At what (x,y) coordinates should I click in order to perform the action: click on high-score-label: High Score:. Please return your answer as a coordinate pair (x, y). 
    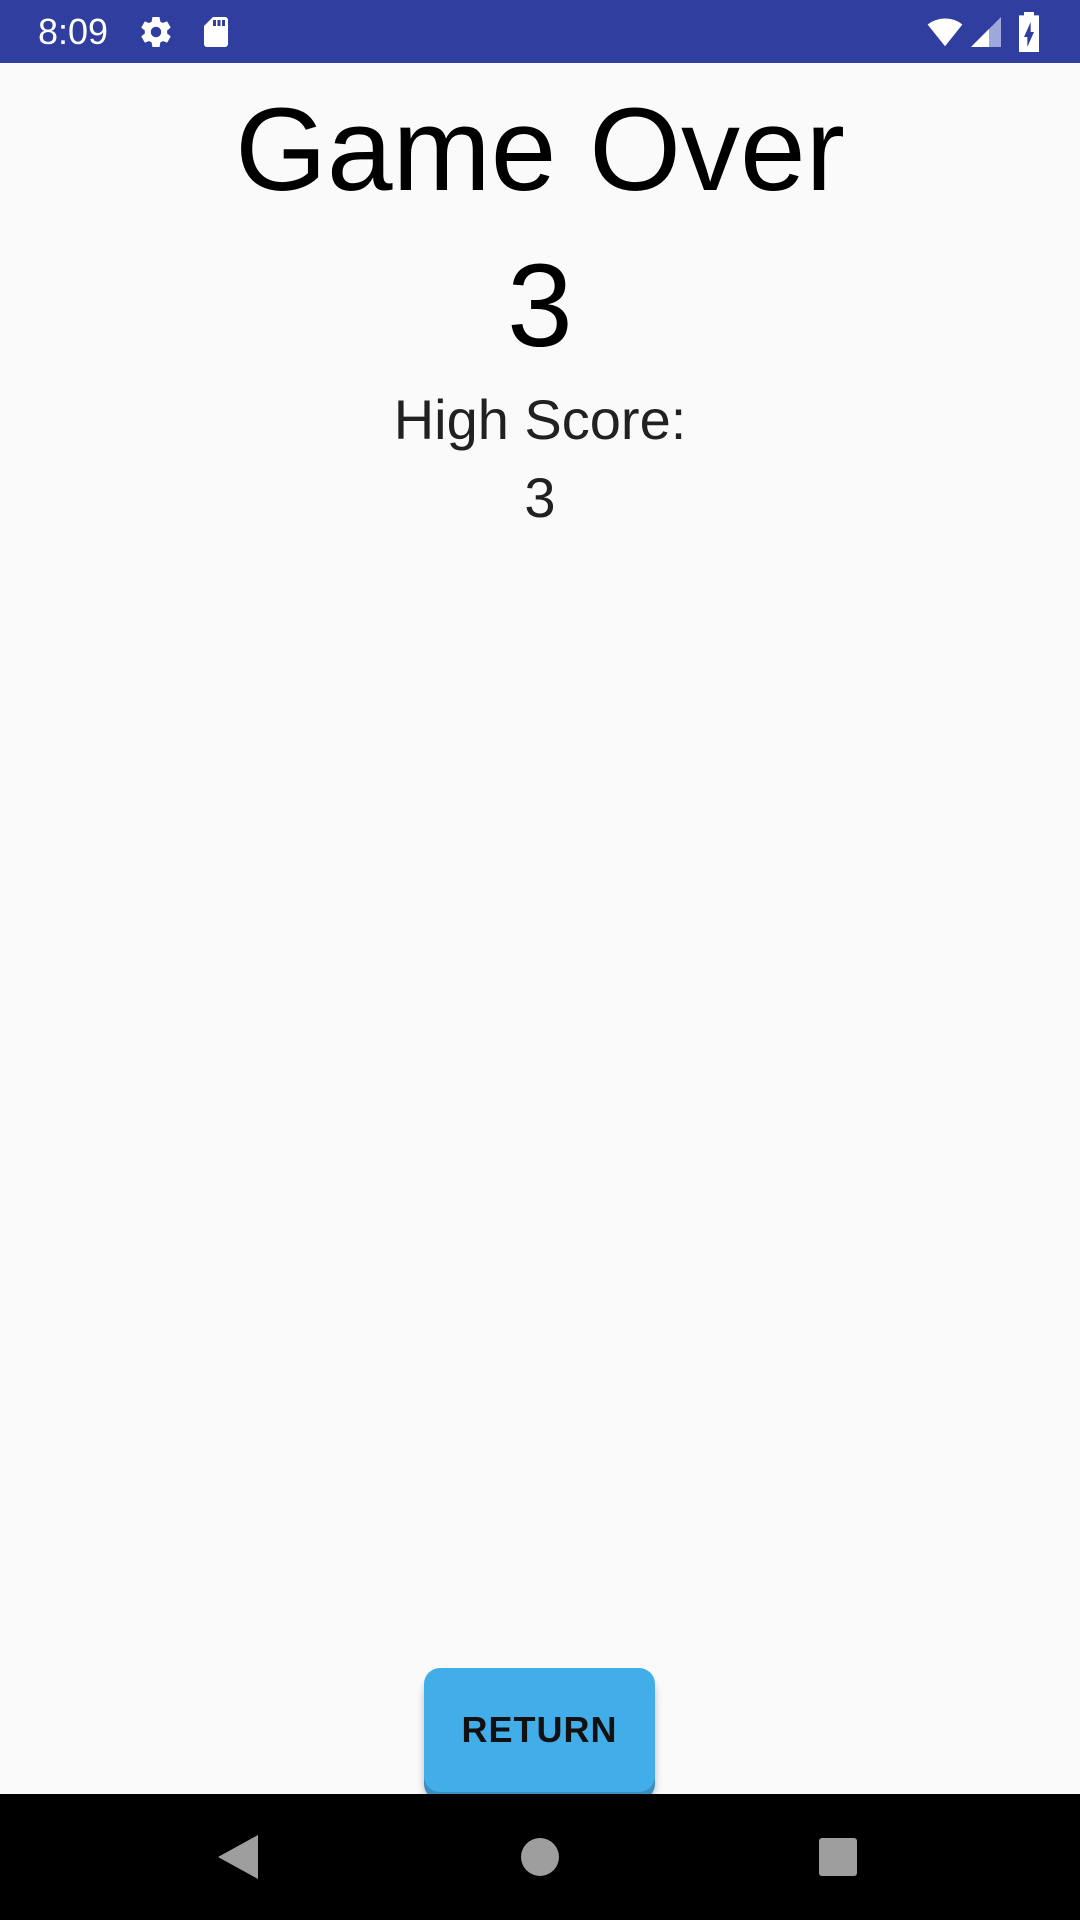
    Looking at the image, I should click on (540, 419).